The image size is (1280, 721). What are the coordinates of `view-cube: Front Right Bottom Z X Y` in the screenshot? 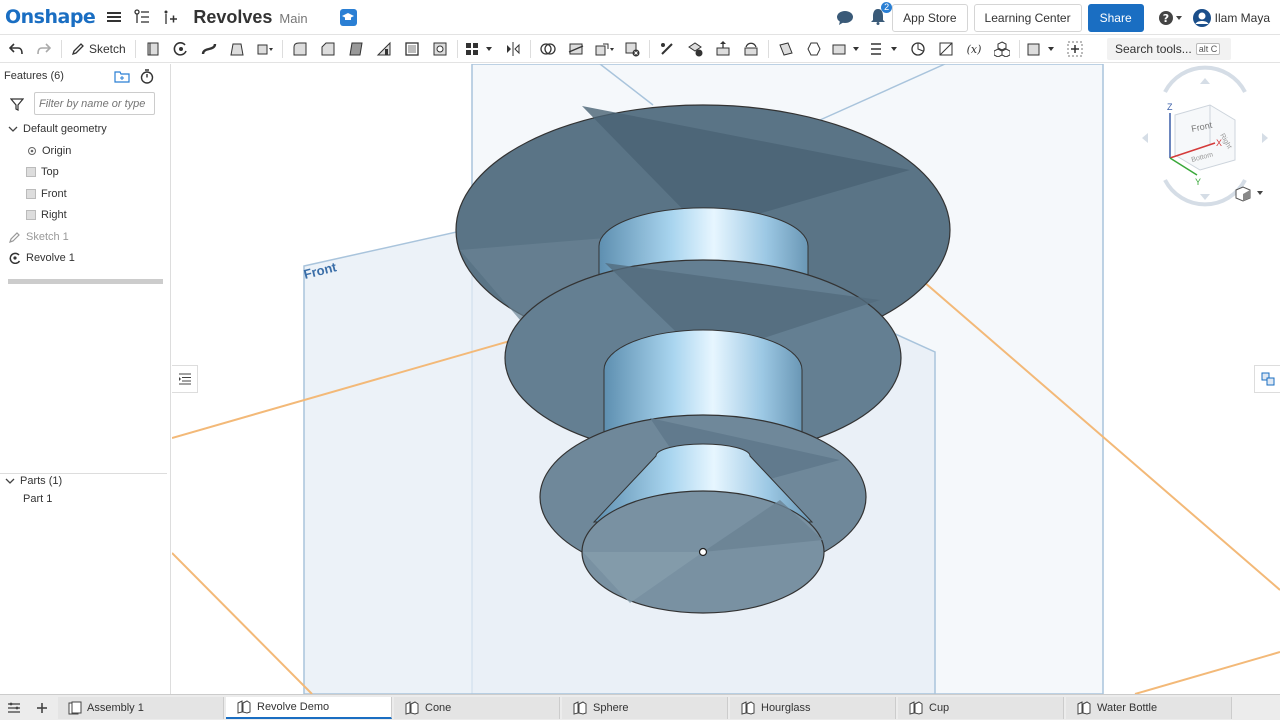 It's located at (1205, 136).